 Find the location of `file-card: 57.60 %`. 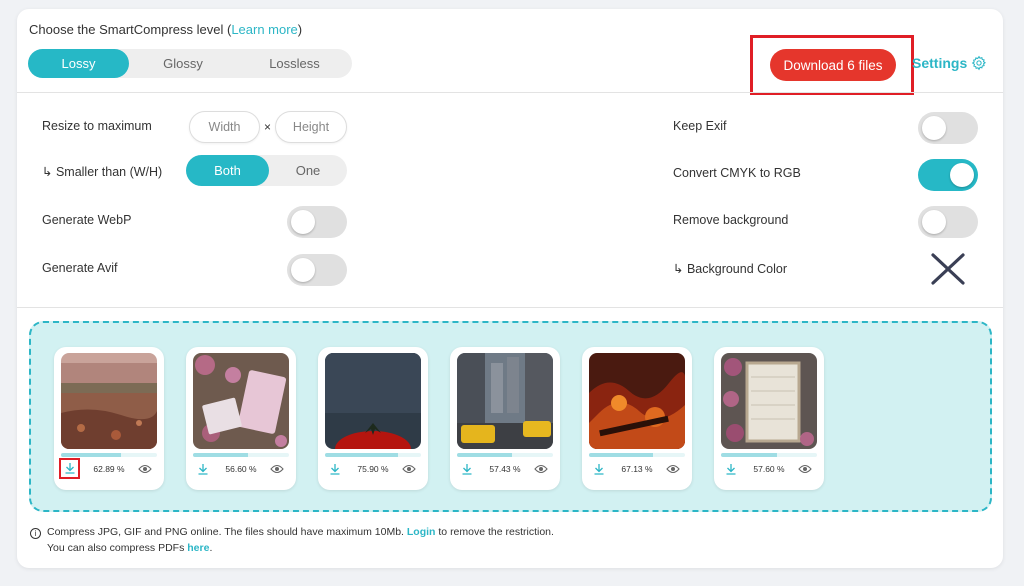

file-card: 57.60 % is located at coordinates (769, 418).